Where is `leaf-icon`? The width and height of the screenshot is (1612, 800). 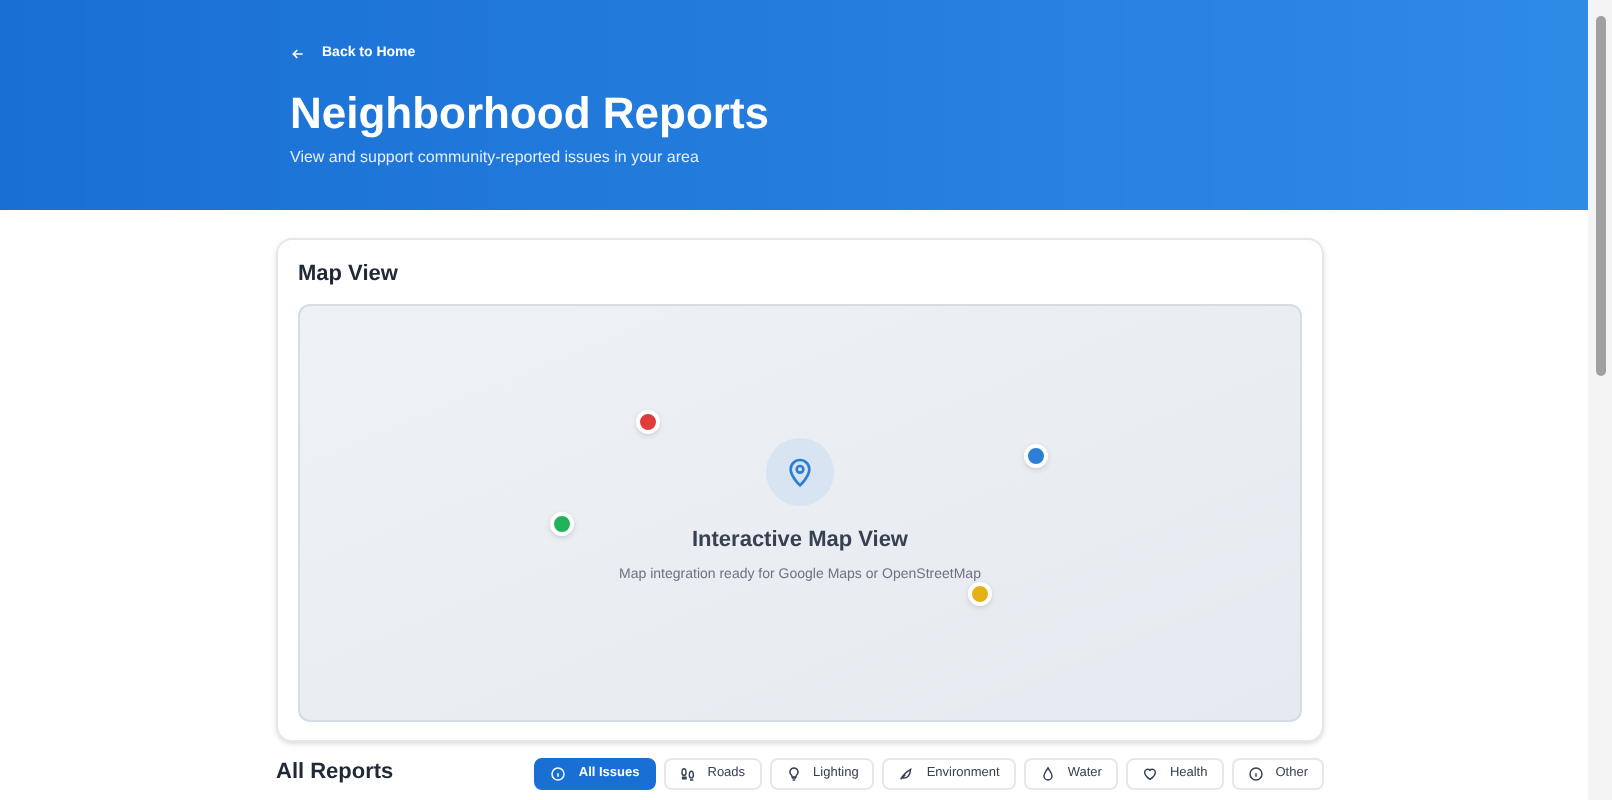
leaf-icon is located at coordinates (906, 773).